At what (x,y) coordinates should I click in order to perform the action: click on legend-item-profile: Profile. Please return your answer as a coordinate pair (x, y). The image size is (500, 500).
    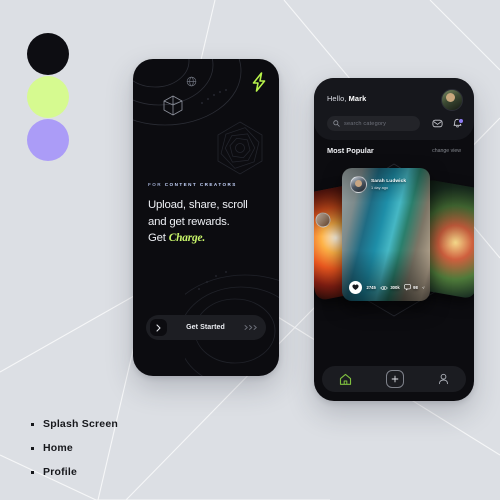
    Looking at the image, I should click on (74, 472).